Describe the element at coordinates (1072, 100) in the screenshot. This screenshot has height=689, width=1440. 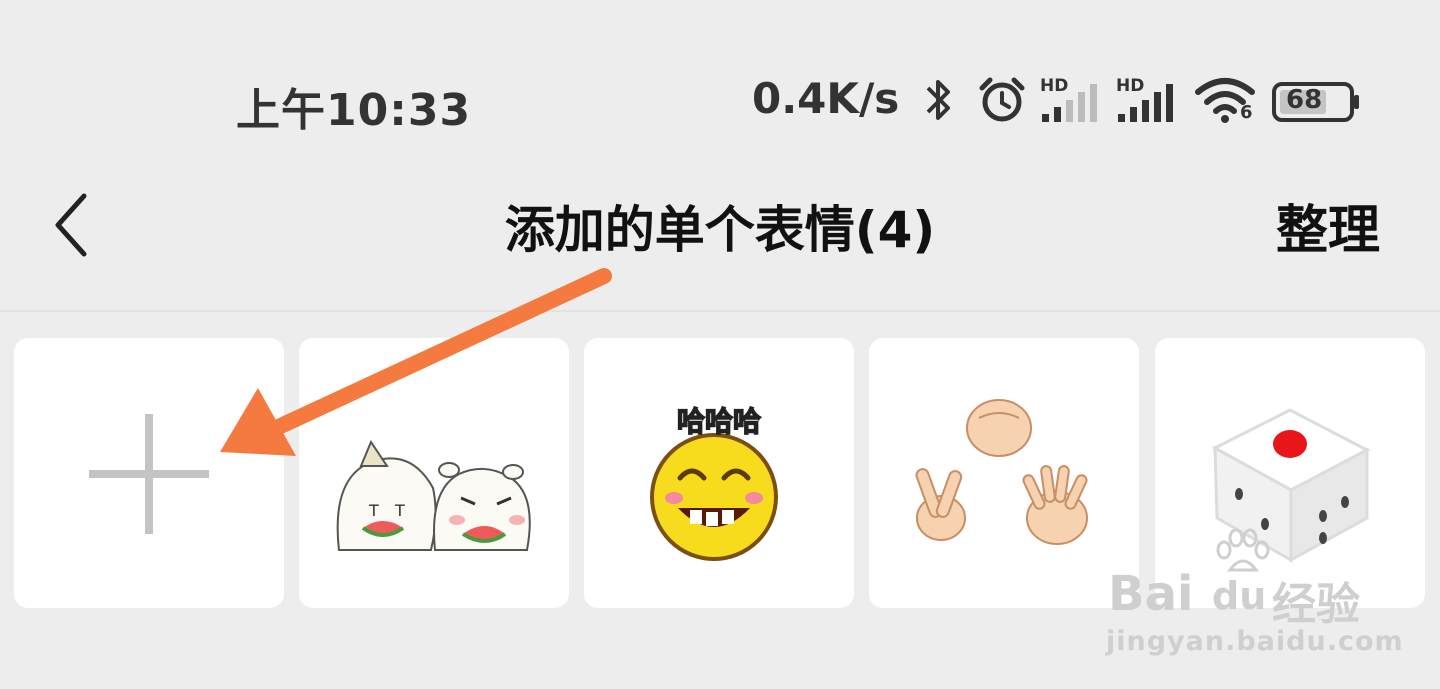
I see `signal-1-icon: HD` at that location.